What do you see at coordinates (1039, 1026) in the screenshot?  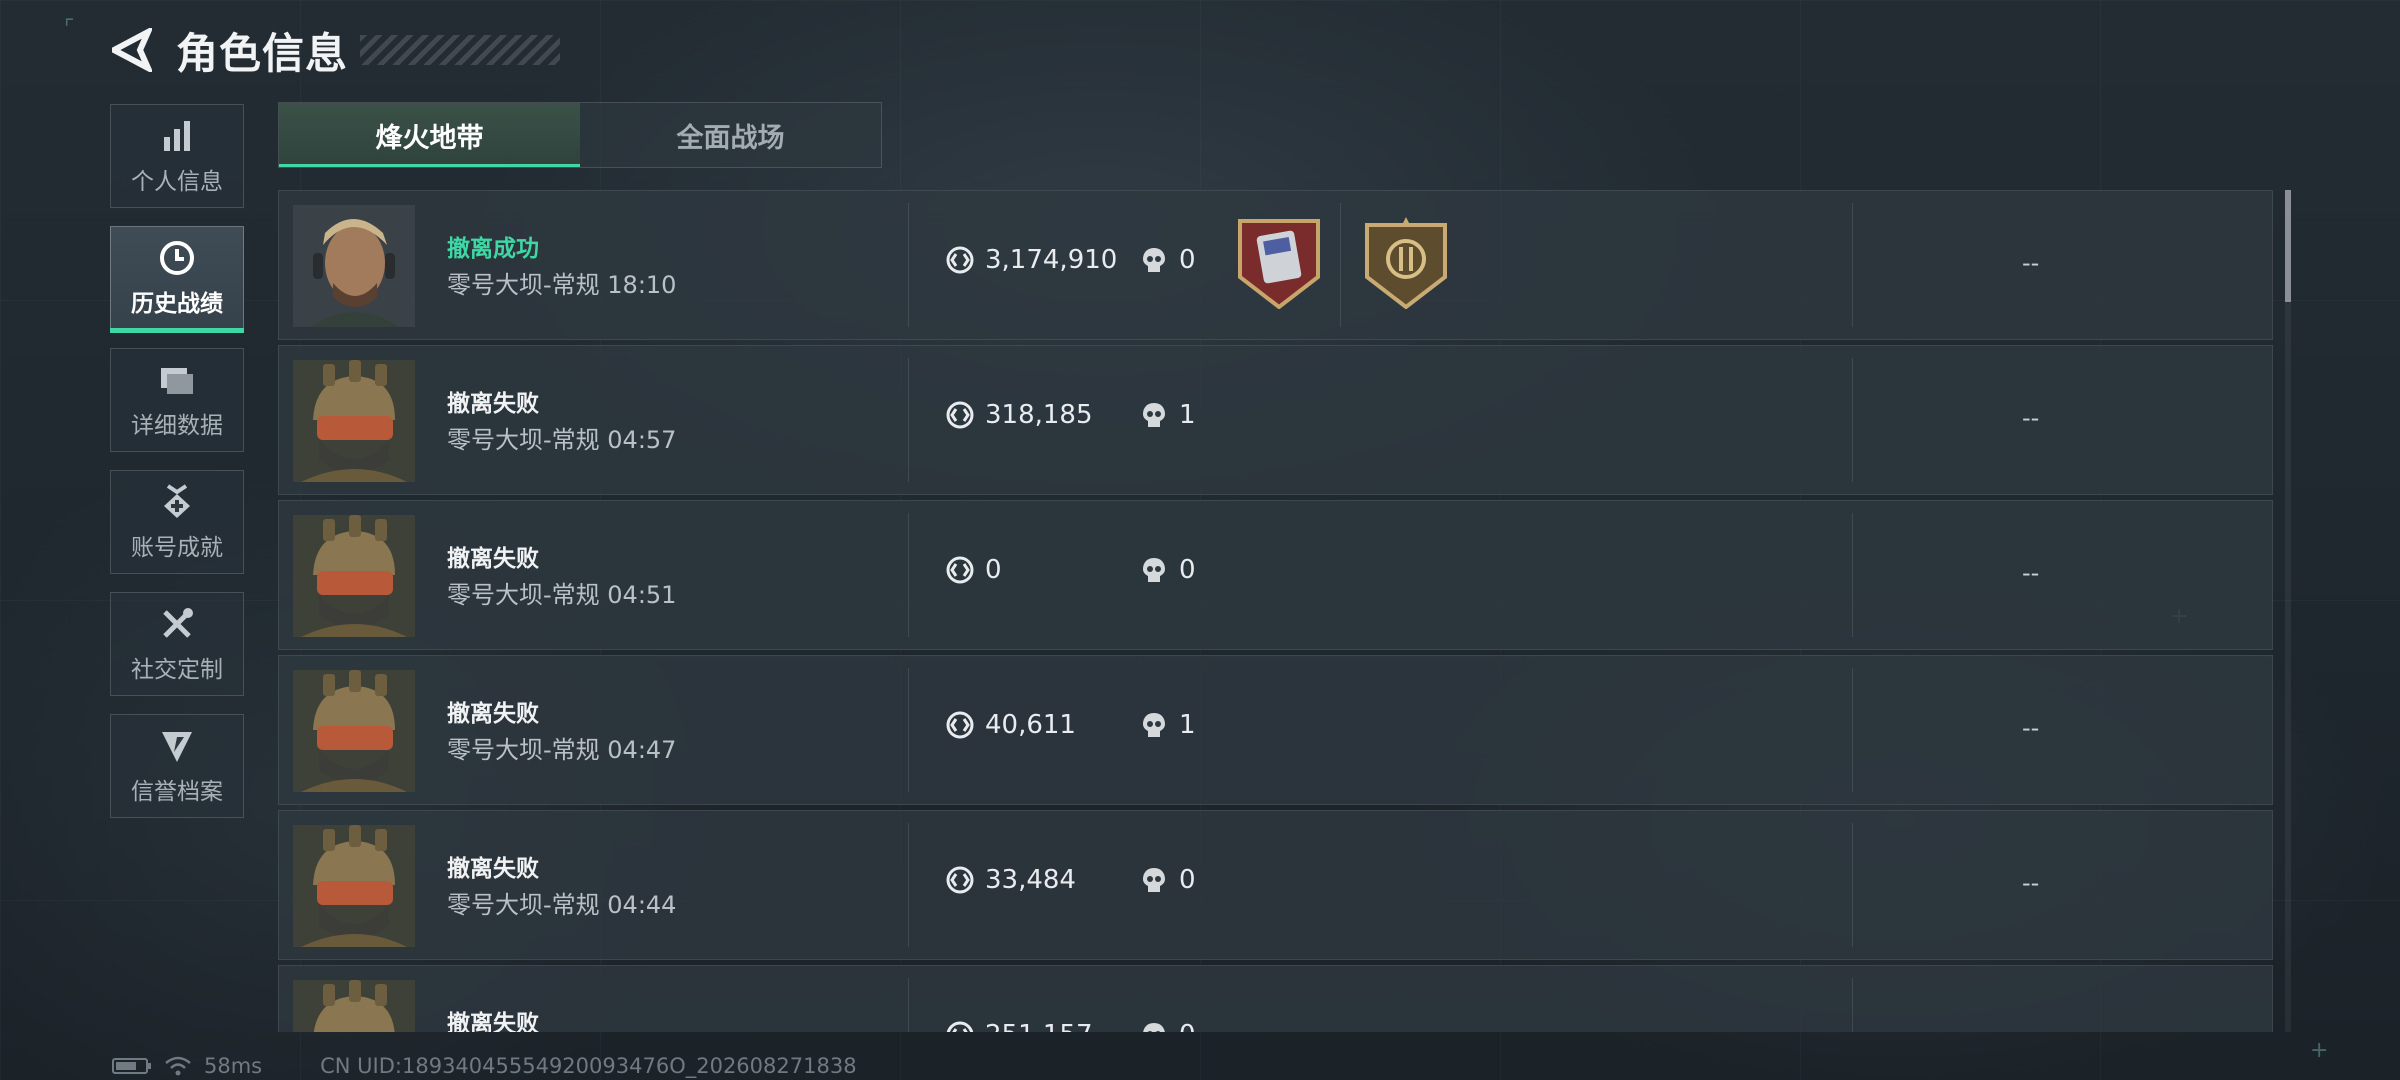 I see `loot-value-text: 251,157` at bounding box center [1039, 1026].